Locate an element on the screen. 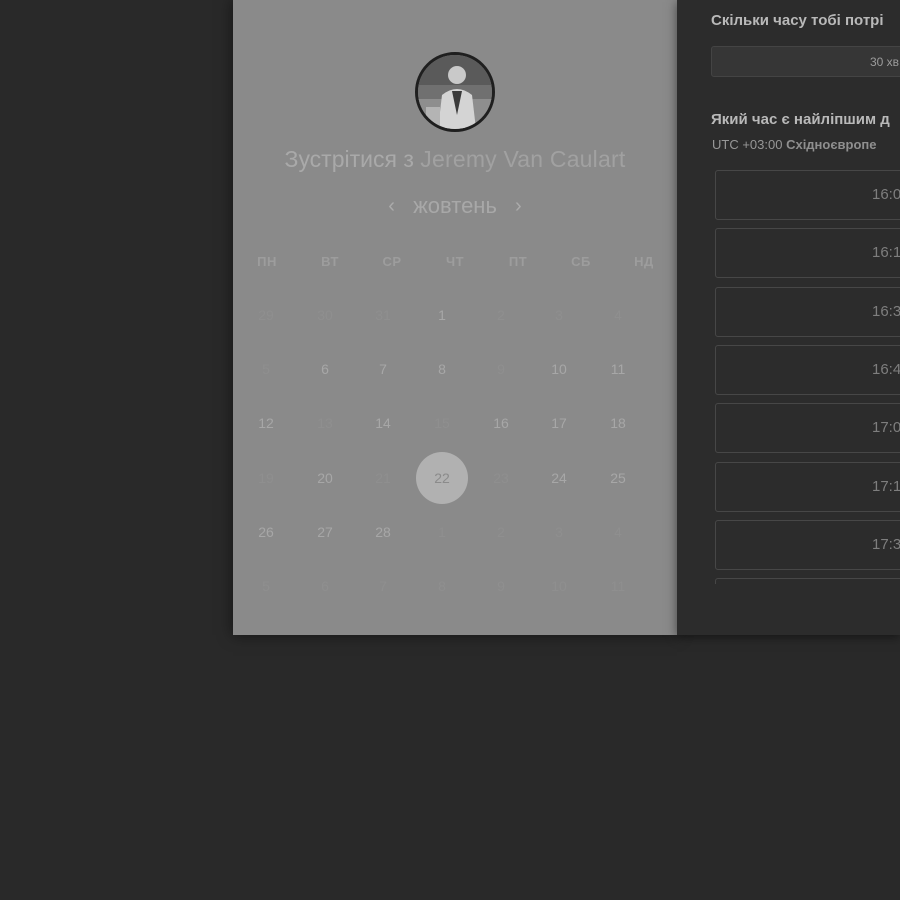  calendar-day: 21 is located at coordinates (383, 478).